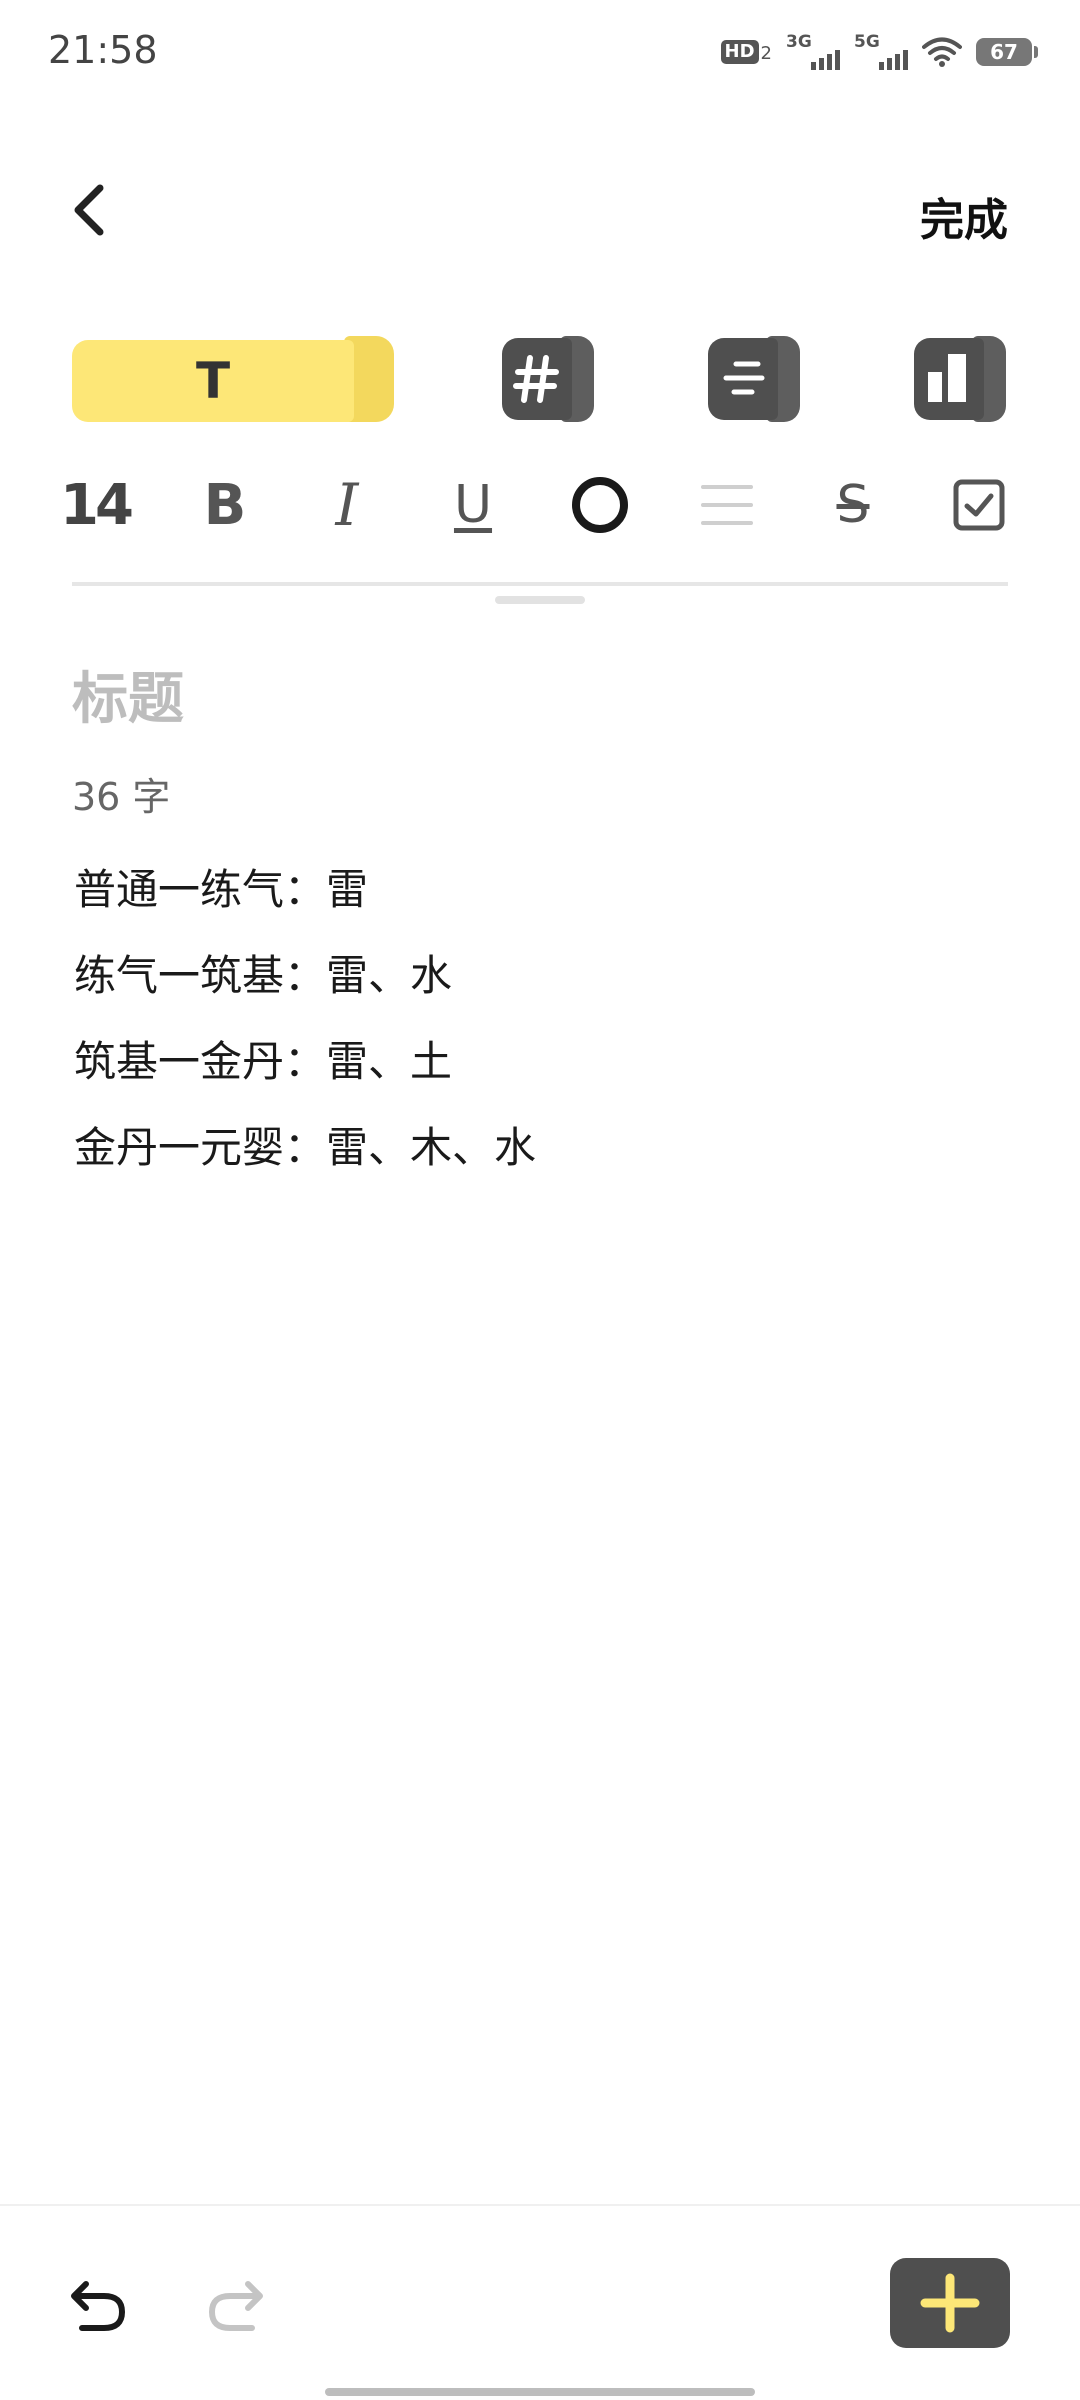 The height and width of the screenshot is (2400, 1080). What do you see at coordinates (225, 505) in the screenshot?
I see `bold-button: B` at bounding box center [225, 505].